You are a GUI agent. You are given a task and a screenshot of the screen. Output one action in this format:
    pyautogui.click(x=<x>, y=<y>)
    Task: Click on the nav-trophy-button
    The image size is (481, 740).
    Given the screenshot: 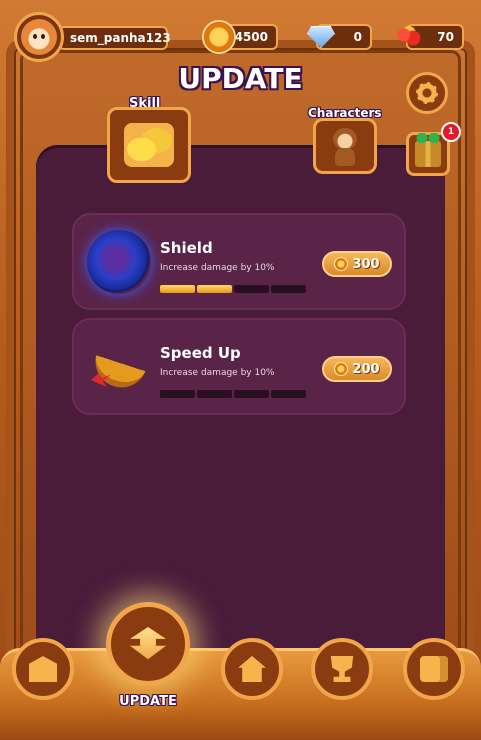 What is the action you would take?
    pyautogui.click(x=342, y=669)
    